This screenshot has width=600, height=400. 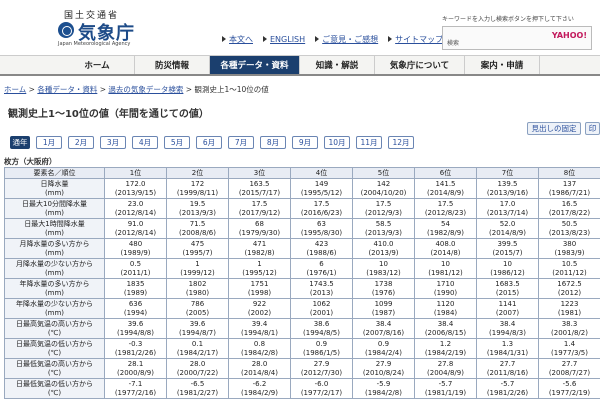 I want to click on table-cell: 141.5 (2014/8/9), so click(x=445, y=188).